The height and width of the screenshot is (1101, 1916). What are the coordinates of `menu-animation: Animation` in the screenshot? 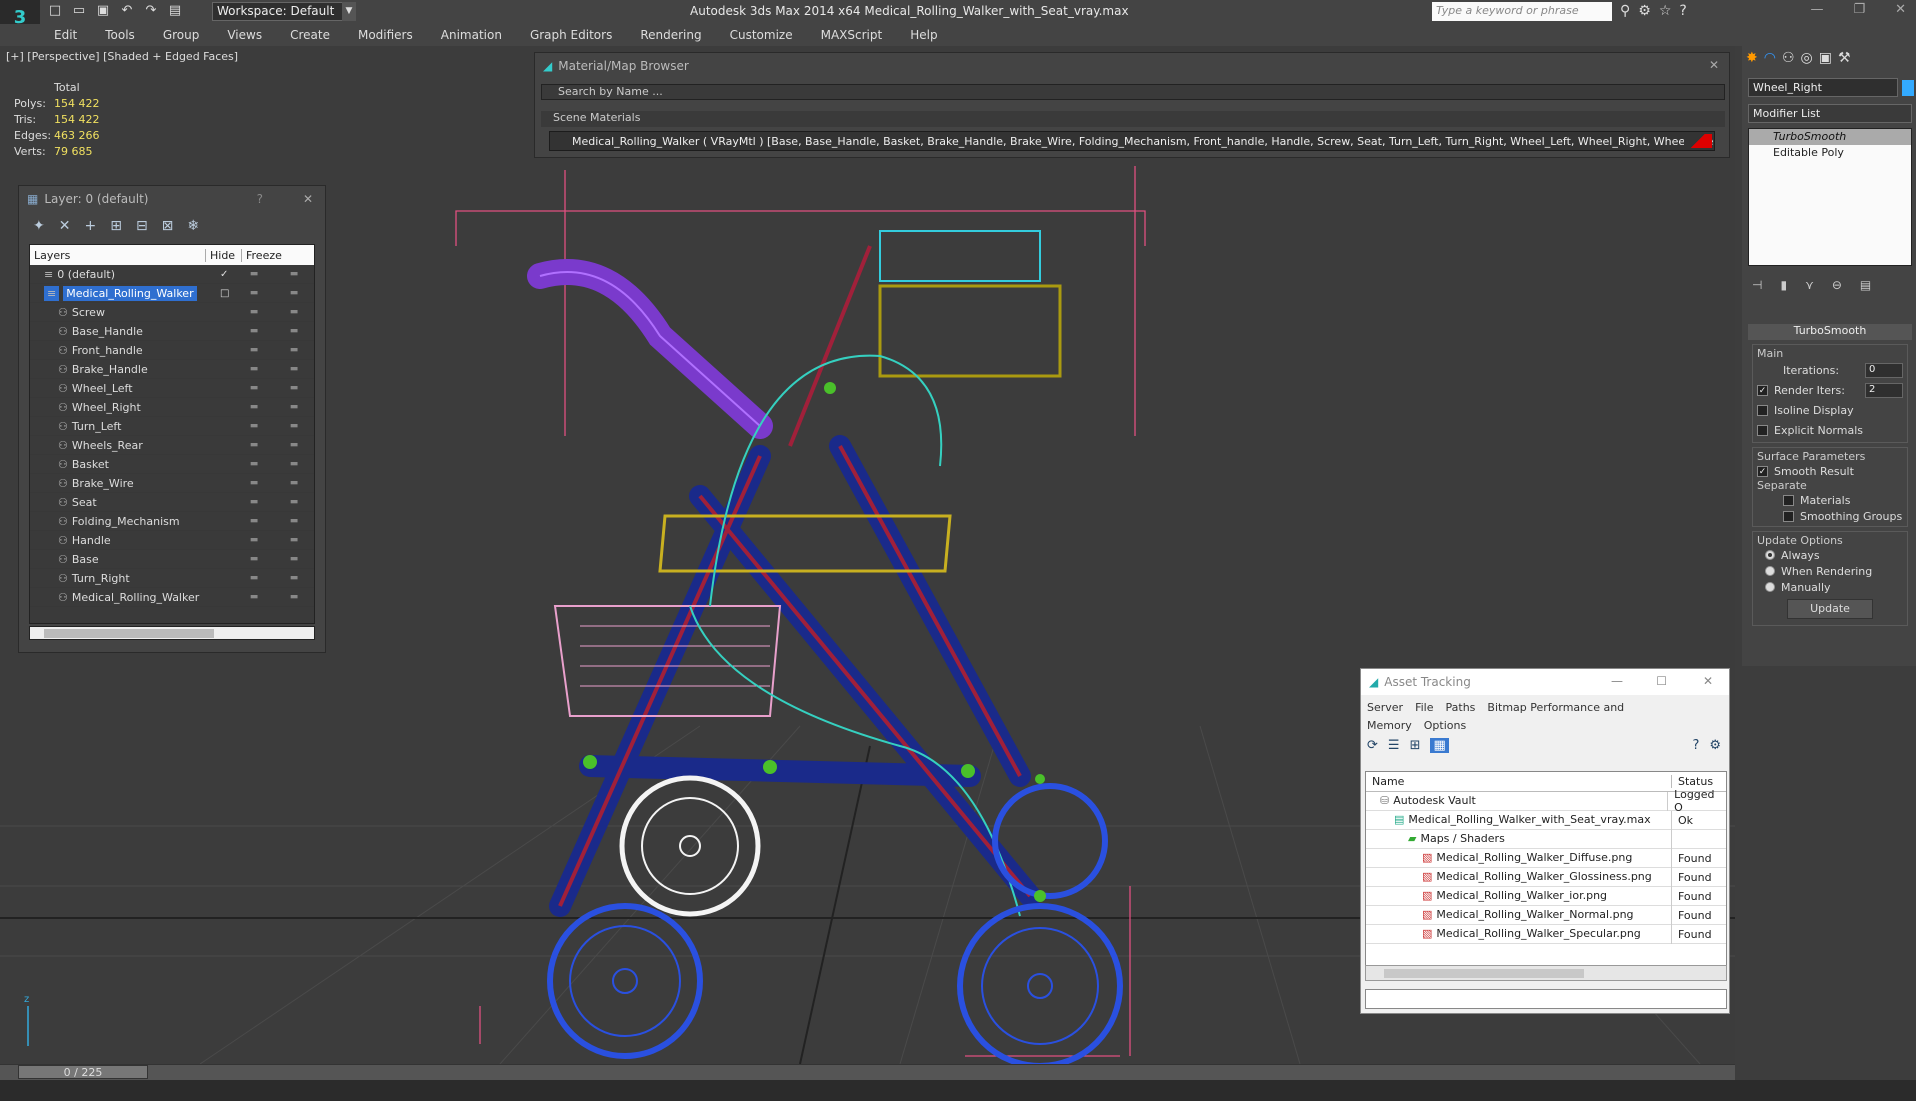 It's located at (471, 35).